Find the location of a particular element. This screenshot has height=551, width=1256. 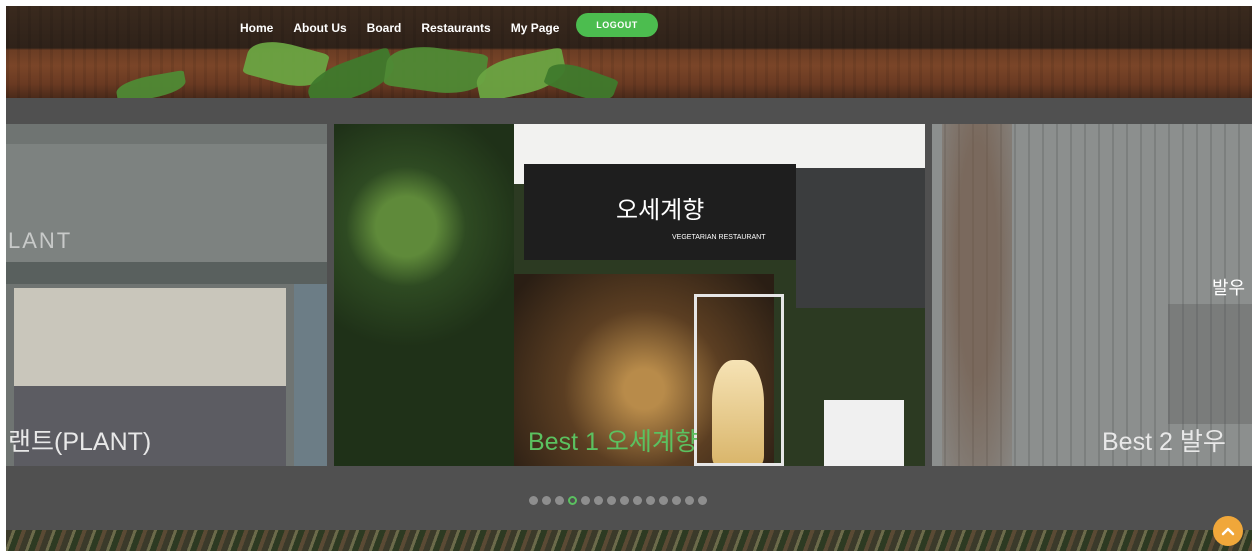

foliage is located at coordinates (424, 295).